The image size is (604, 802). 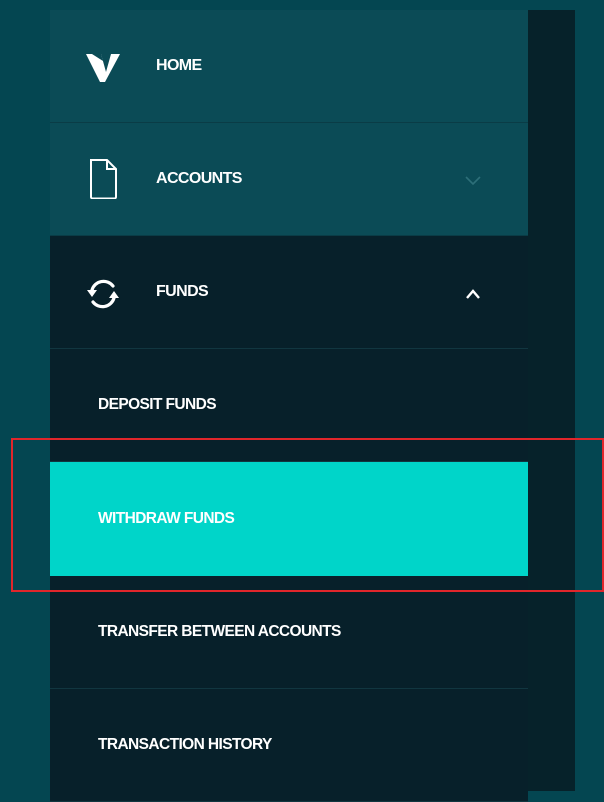 I want to click on nav-item-accounts: ACCOUNTS, so click(x=289, y=179).